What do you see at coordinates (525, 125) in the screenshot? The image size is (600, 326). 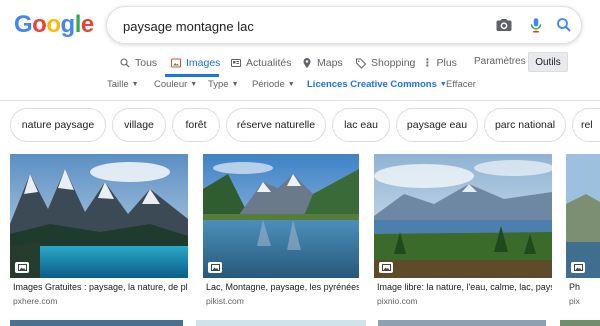 I see `chip-parc-national: parc national` at bounding box center [525, 125].